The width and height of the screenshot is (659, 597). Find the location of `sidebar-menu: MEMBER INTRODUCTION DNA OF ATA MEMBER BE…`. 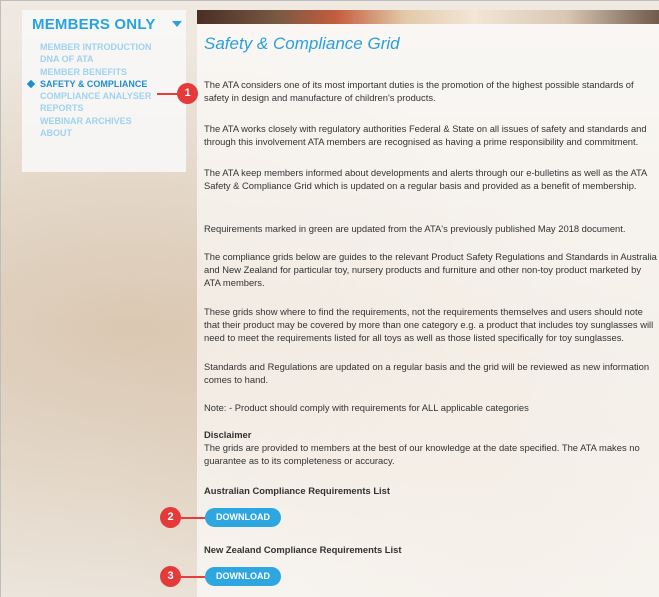

sidebar-menu: MEMBER INTRODUCTION DNA OF ATA MEMBER BE… is located at coordinates (89, 90).